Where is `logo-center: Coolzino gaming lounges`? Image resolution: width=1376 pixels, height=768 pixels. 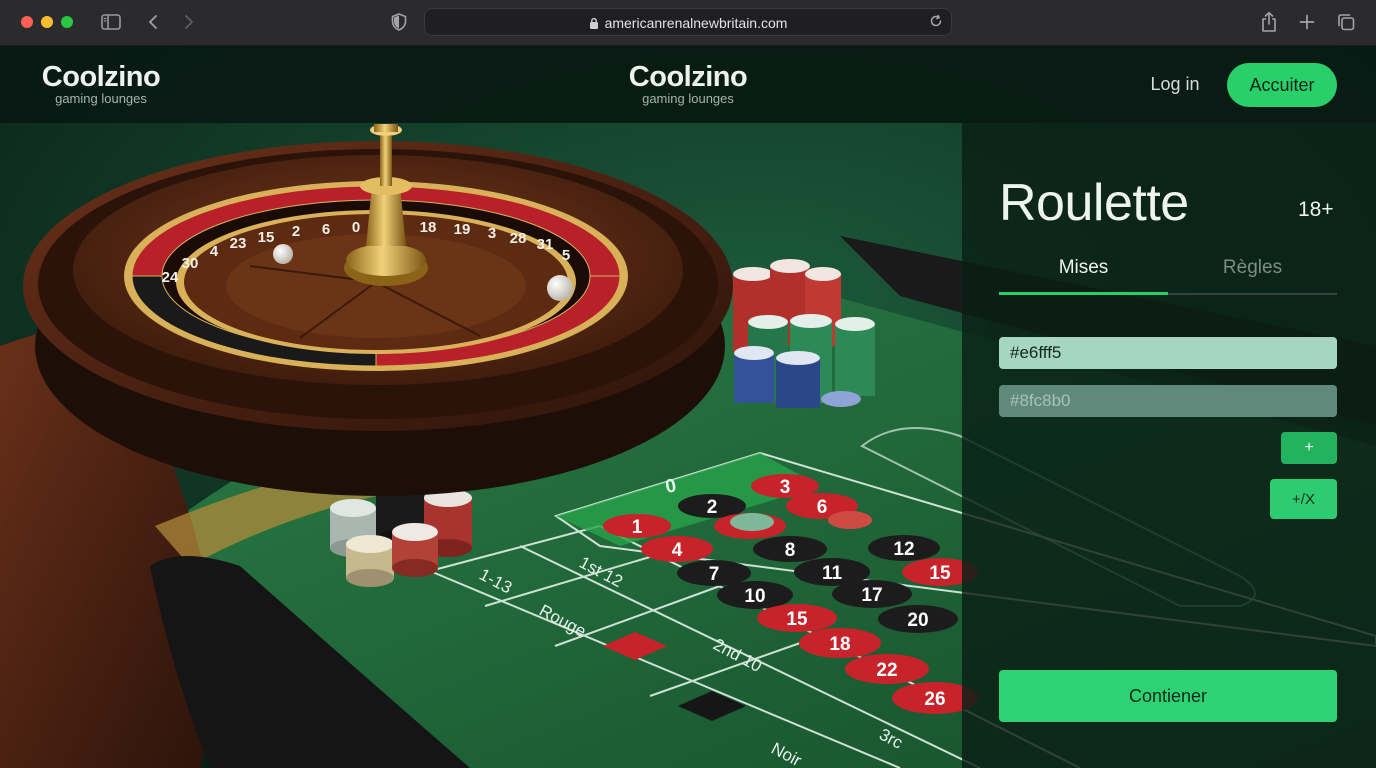 logo-center: Coolzino gaming lounges is located at coordinates (688, 84).